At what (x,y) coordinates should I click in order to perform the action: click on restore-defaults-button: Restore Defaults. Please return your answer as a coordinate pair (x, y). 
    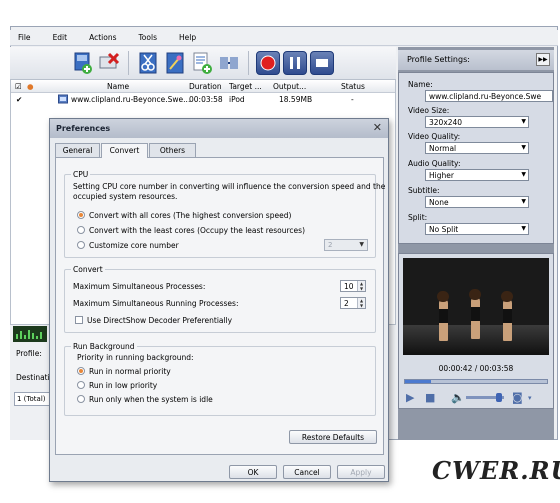
    Looking at the image, I should click on (333, 437).